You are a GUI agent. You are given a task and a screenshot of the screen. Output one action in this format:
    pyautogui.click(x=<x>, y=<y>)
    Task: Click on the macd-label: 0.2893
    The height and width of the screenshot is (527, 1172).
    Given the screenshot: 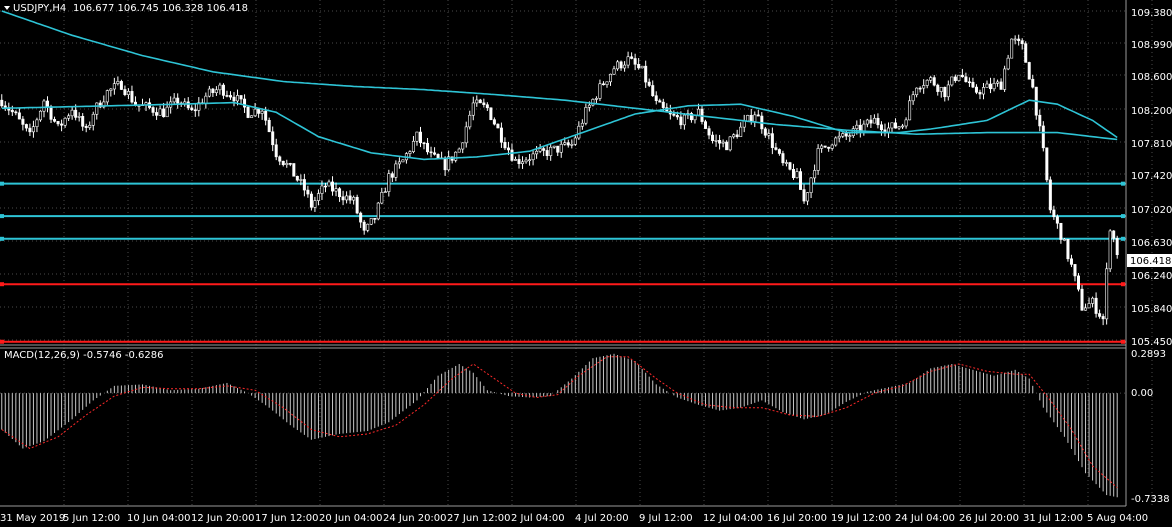 What is the action you would take?
    pyautogui.click(x=1148, y=354)
    